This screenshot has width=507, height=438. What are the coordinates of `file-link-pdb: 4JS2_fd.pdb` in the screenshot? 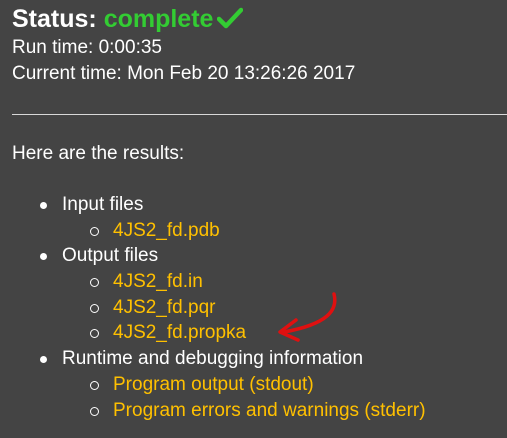 It's located at (166, 230).